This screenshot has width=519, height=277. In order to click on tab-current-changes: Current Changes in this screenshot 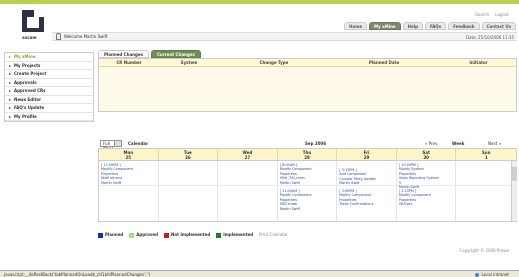, I will do `click(175, 54)`.